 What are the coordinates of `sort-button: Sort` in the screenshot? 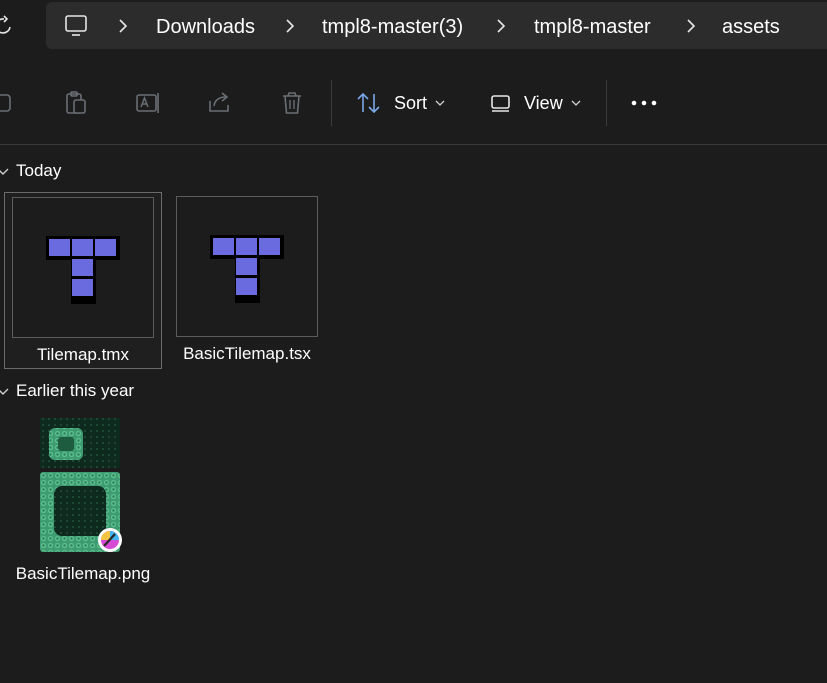 It's located at (400, 103).